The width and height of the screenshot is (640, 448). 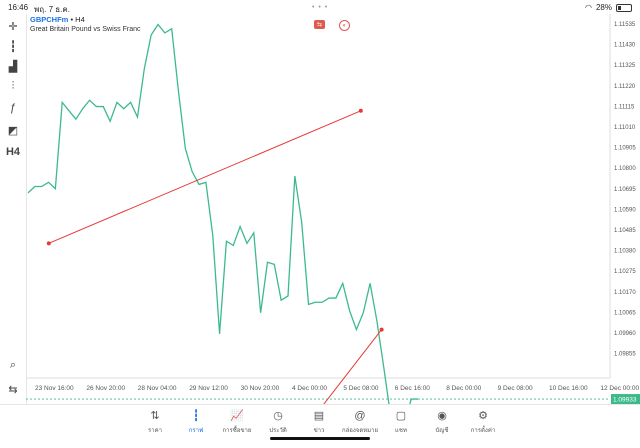 I want to click on price-axis-label: 1.10800, so click(x=625, y=169).